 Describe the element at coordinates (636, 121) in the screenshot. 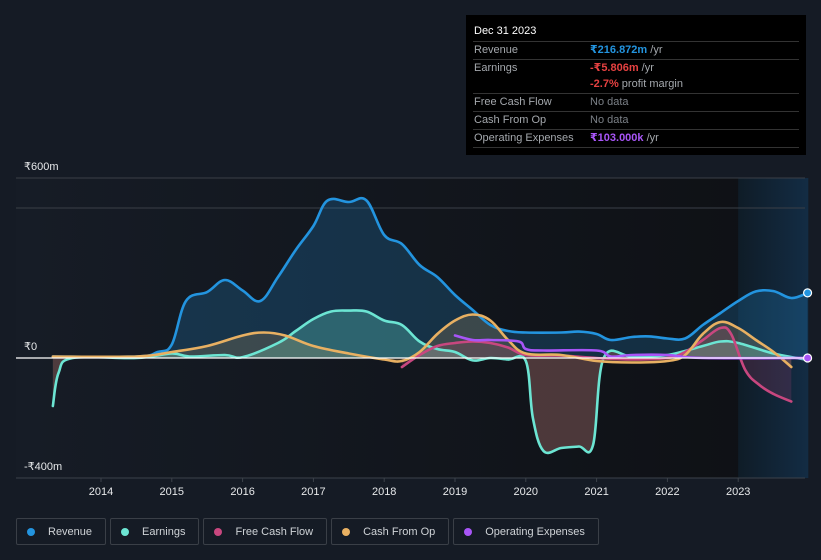

I see `tooltip-row: Cash From Op No data` at that location.